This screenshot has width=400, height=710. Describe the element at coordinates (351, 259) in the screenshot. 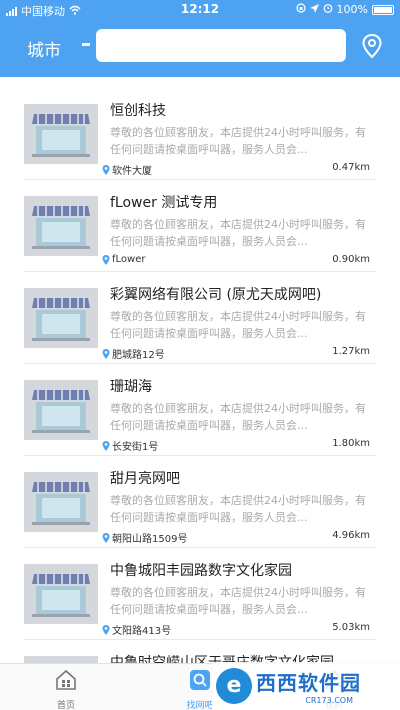

I see `item-distance: 0.90km` at that location.